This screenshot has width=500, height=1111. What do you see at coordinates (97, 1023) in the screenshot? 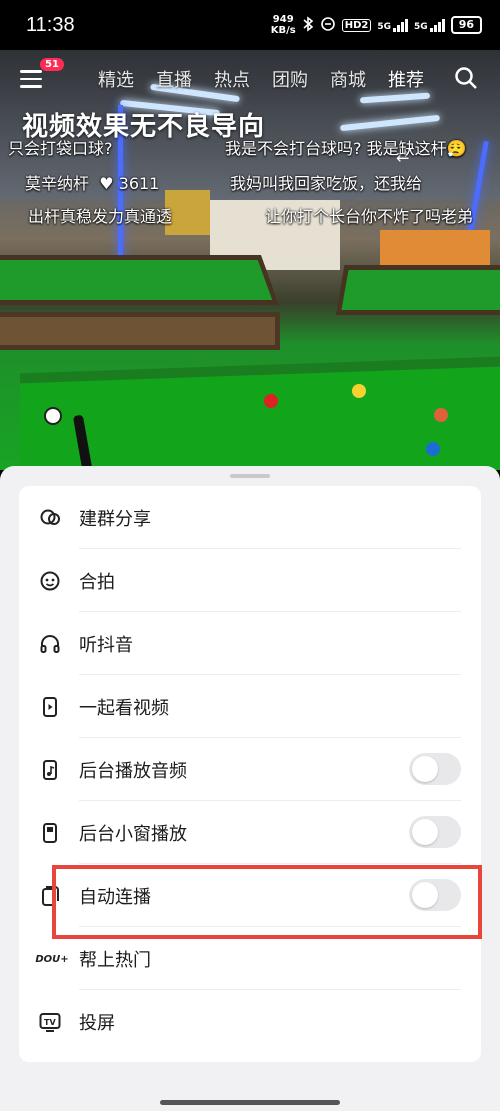
I see `option-label: 投屏` at bounding box center [97, 1023].